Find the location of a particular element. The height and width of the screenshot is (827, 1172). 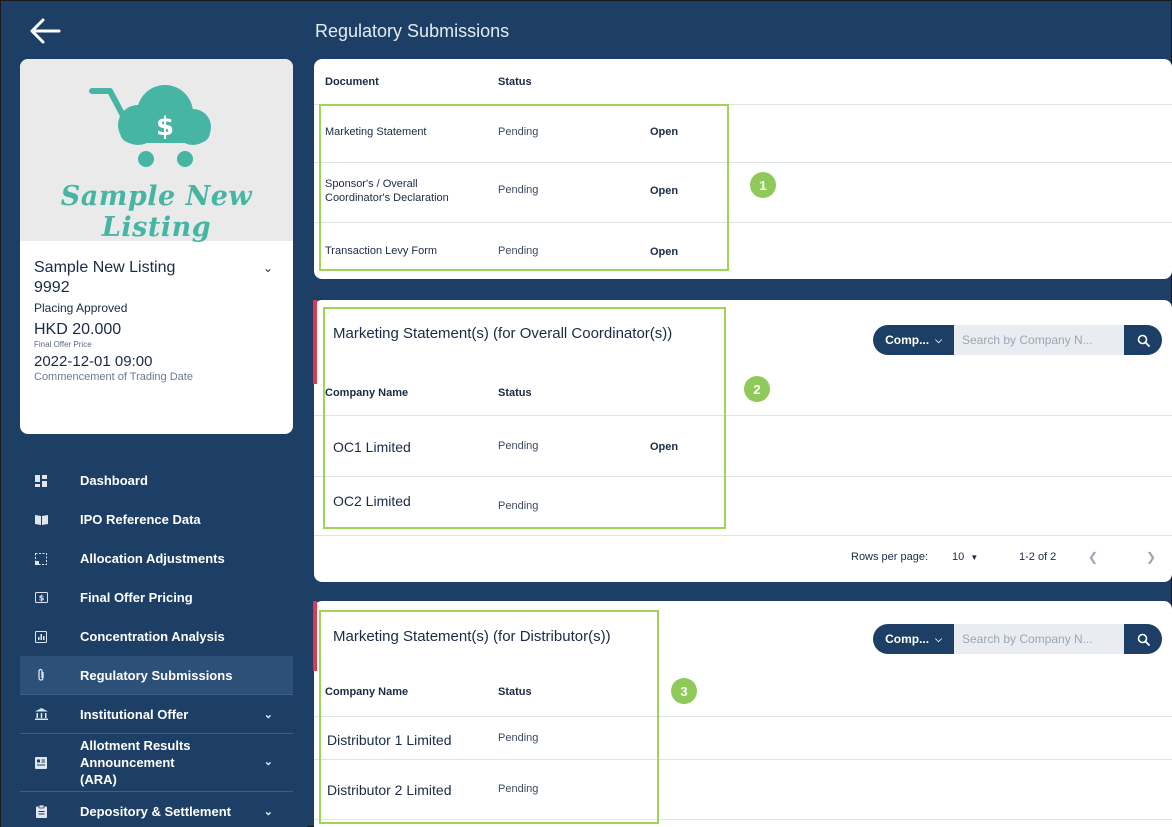

trading-date-label: Commencement of Trading Date is located at coordinates (113, 377).